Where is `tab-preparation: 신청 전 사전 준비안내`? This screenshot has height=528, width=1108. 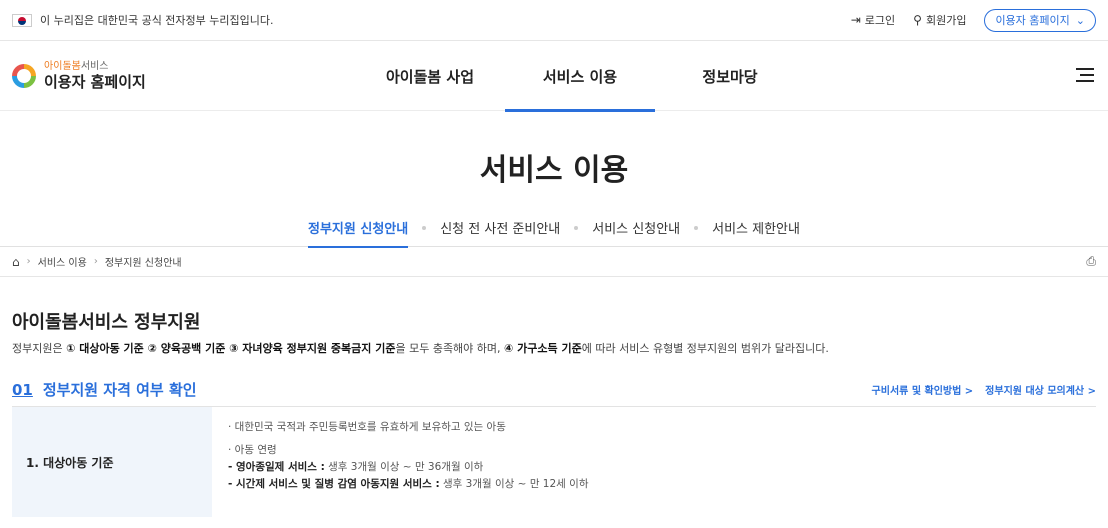
tab-preparation: 신청 전 사전 준비안내 is located at coordinates (500, 232).